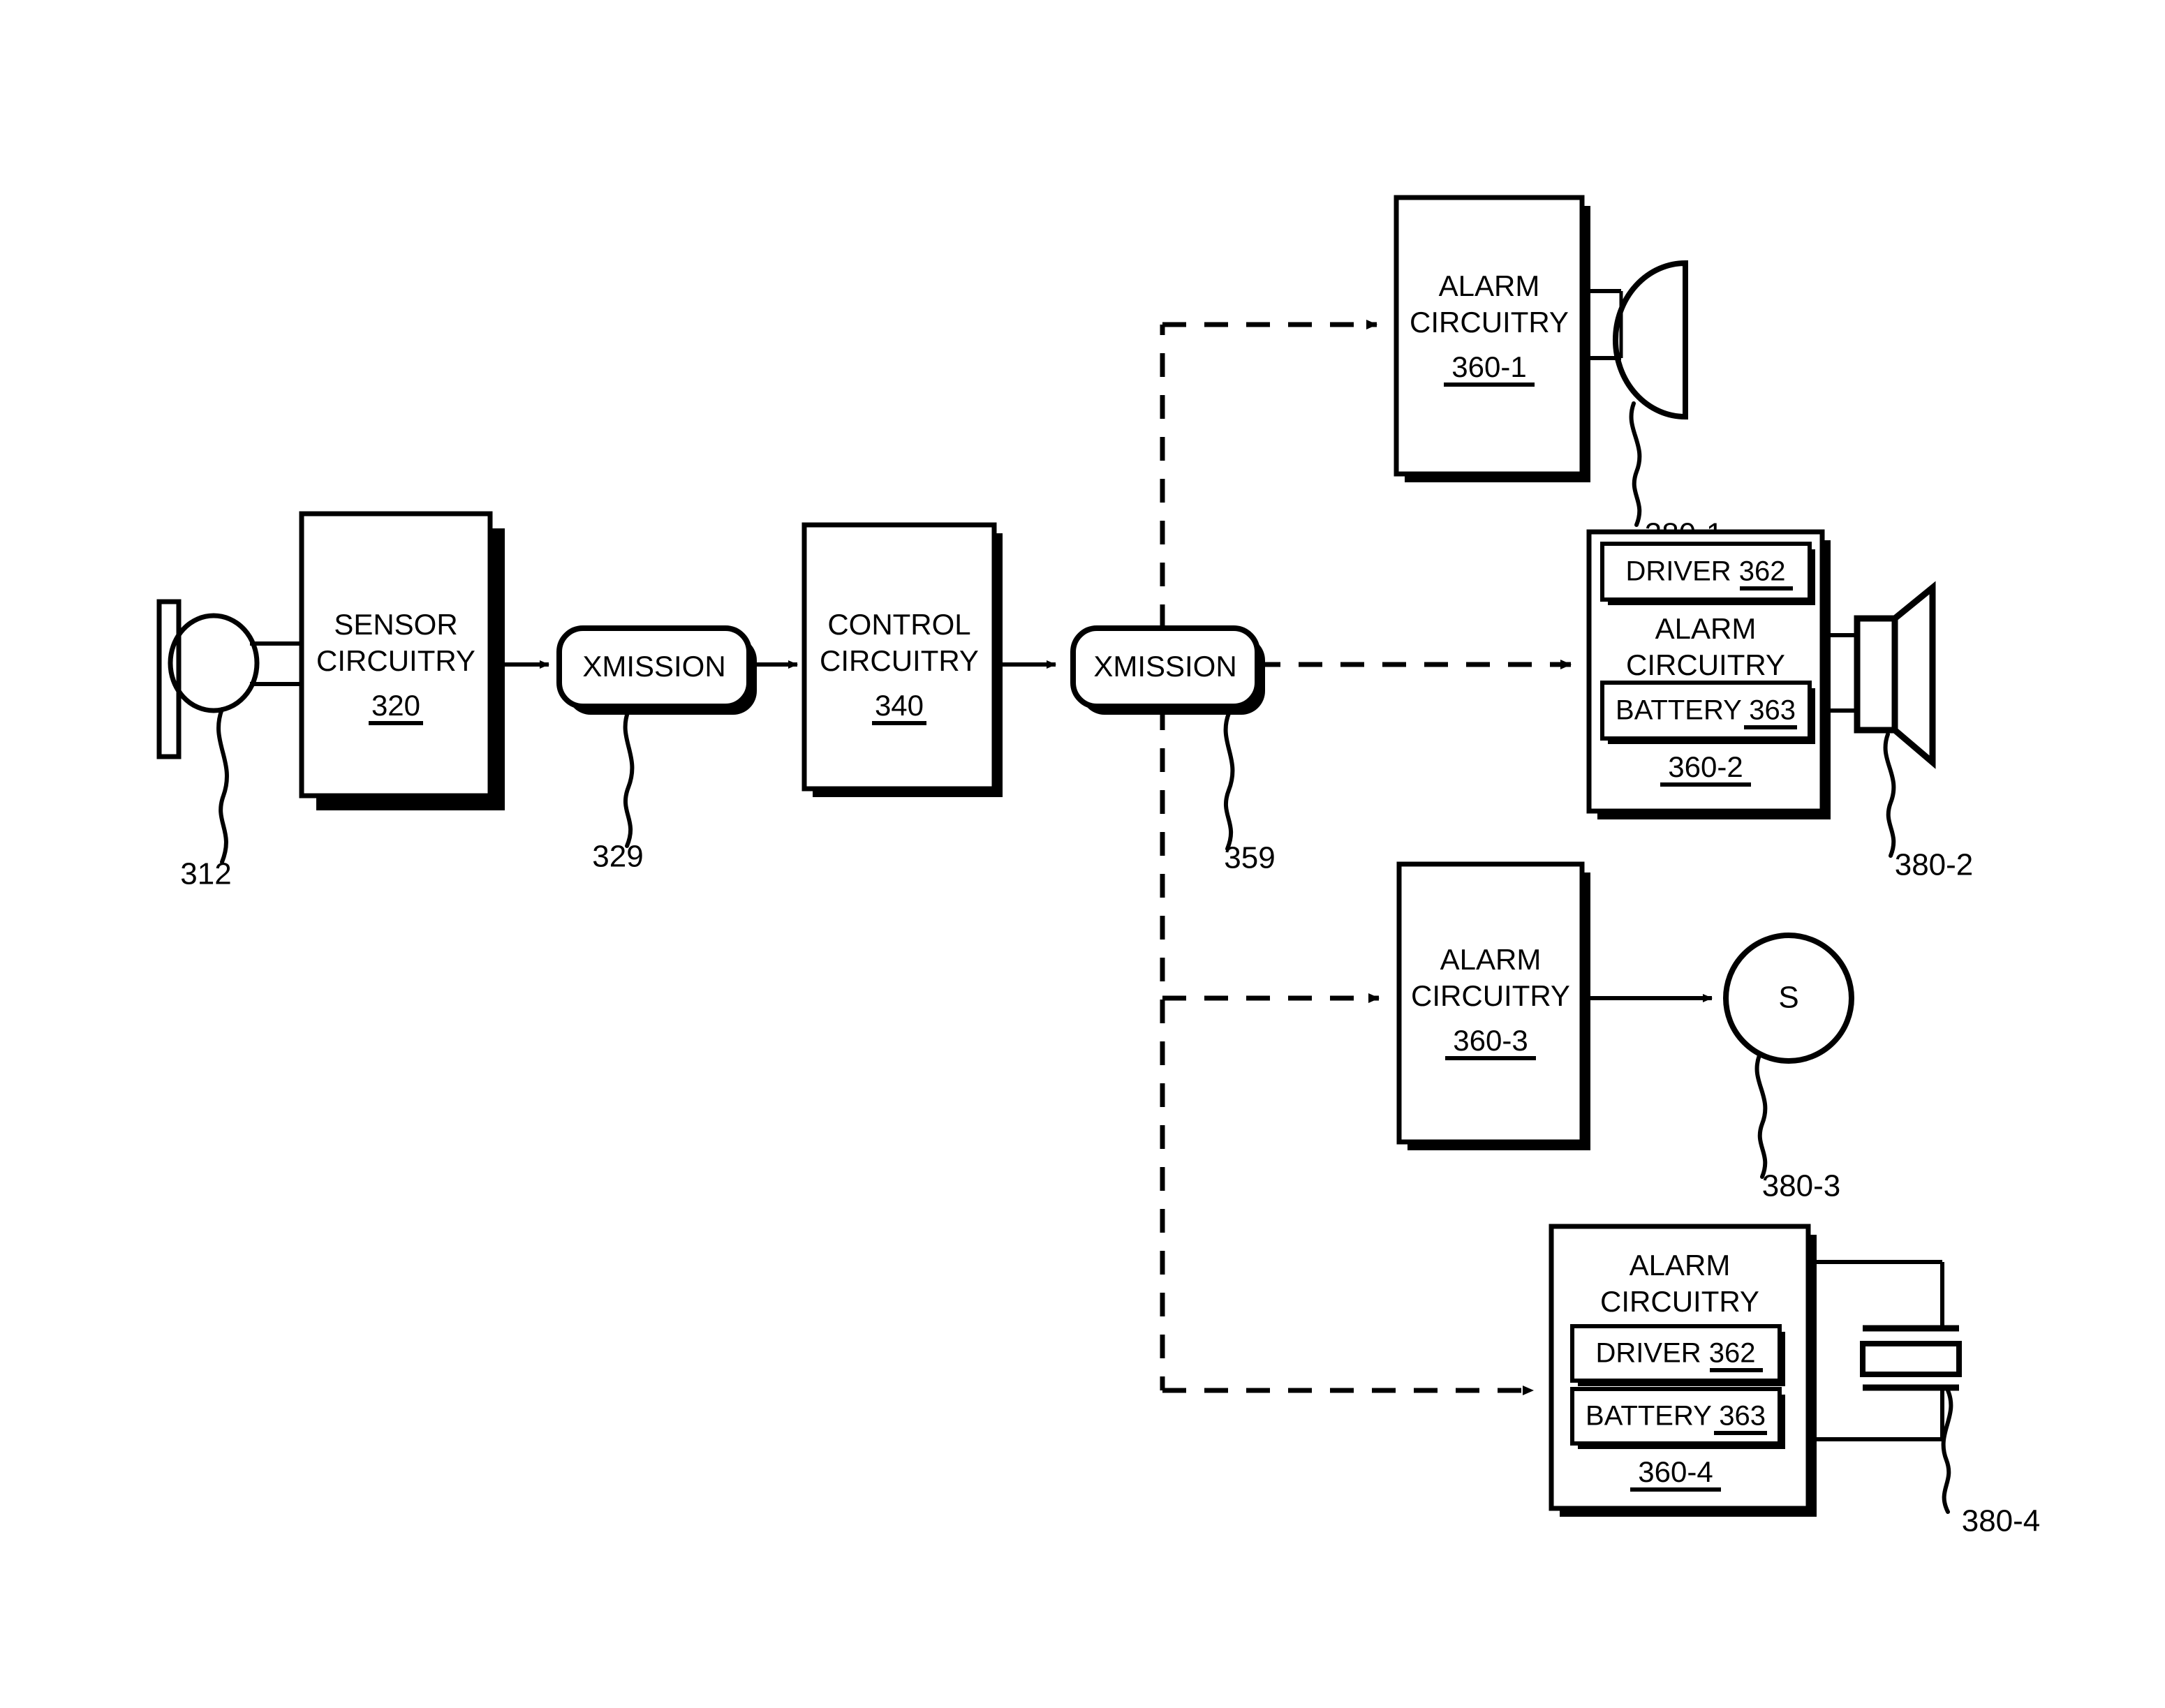  I want to click on sensor-circuitry-block: SENSOR CIRCUITRY 320, so click(402, 660).